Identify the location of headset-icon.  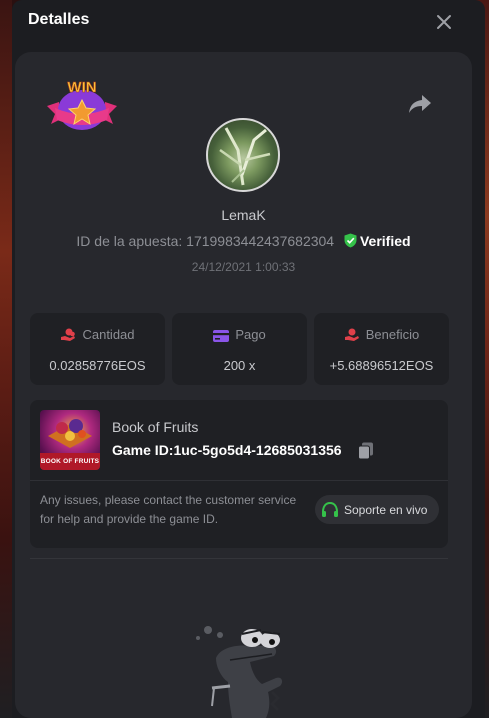
(330, 509).